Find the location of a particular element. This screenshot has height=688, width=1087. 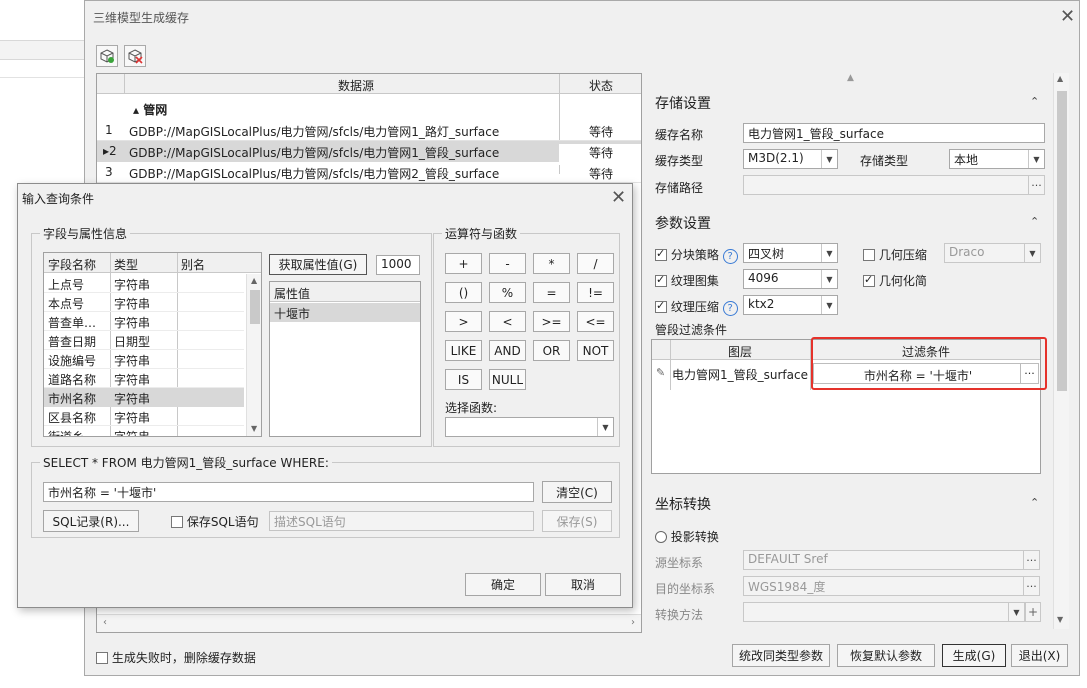

list-item: 设施编号 字符串 is located at coordinates (144, 359).